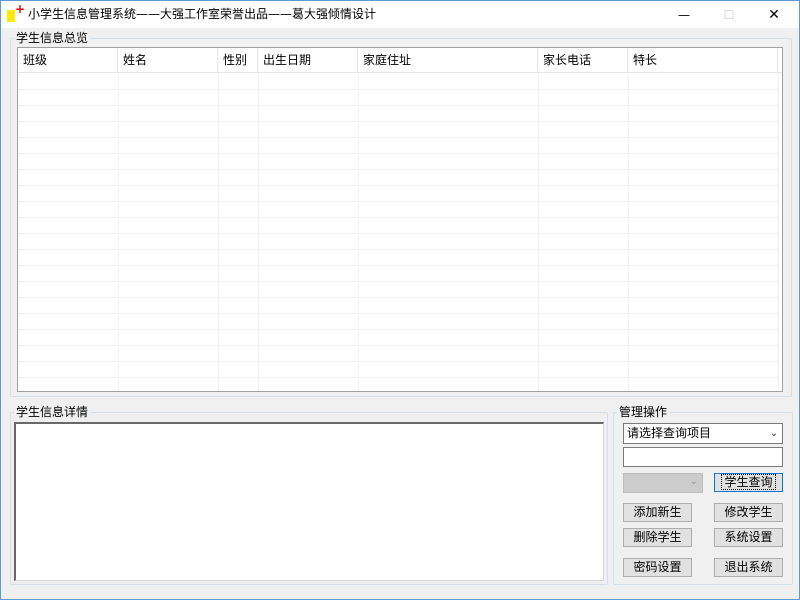  Describe the element at coordinates (657, 567) in the screenshot. I see `password-settings-button: 密码设置` at that location.